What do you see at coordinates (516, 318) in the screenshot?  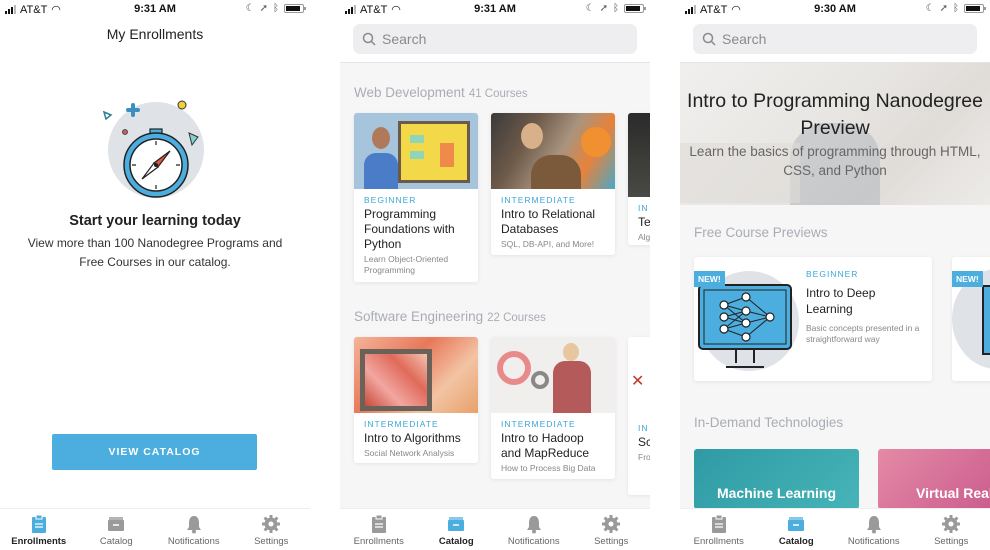 I see `section-count: 22 Courses` at bounding box center [516, 318].